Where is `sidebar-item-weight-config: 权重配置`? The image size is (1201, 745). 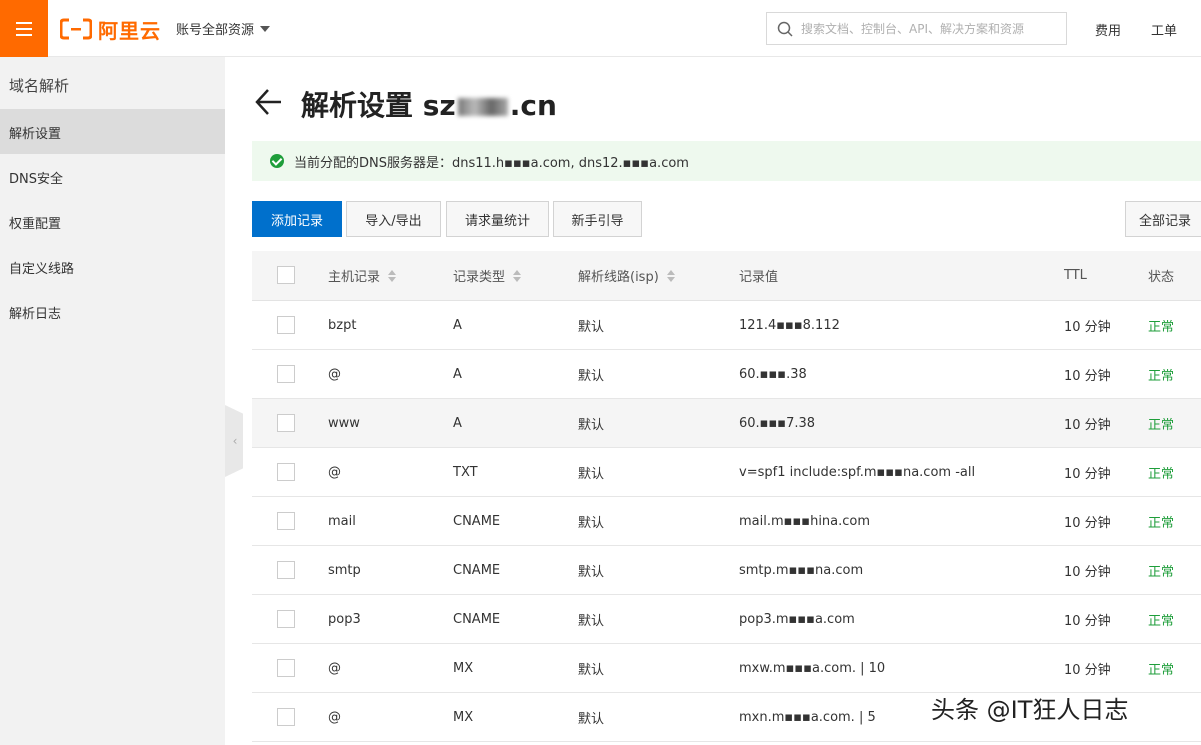
sidebar-item-weight-config: 权重配置 is located at coordinates (112, 221).